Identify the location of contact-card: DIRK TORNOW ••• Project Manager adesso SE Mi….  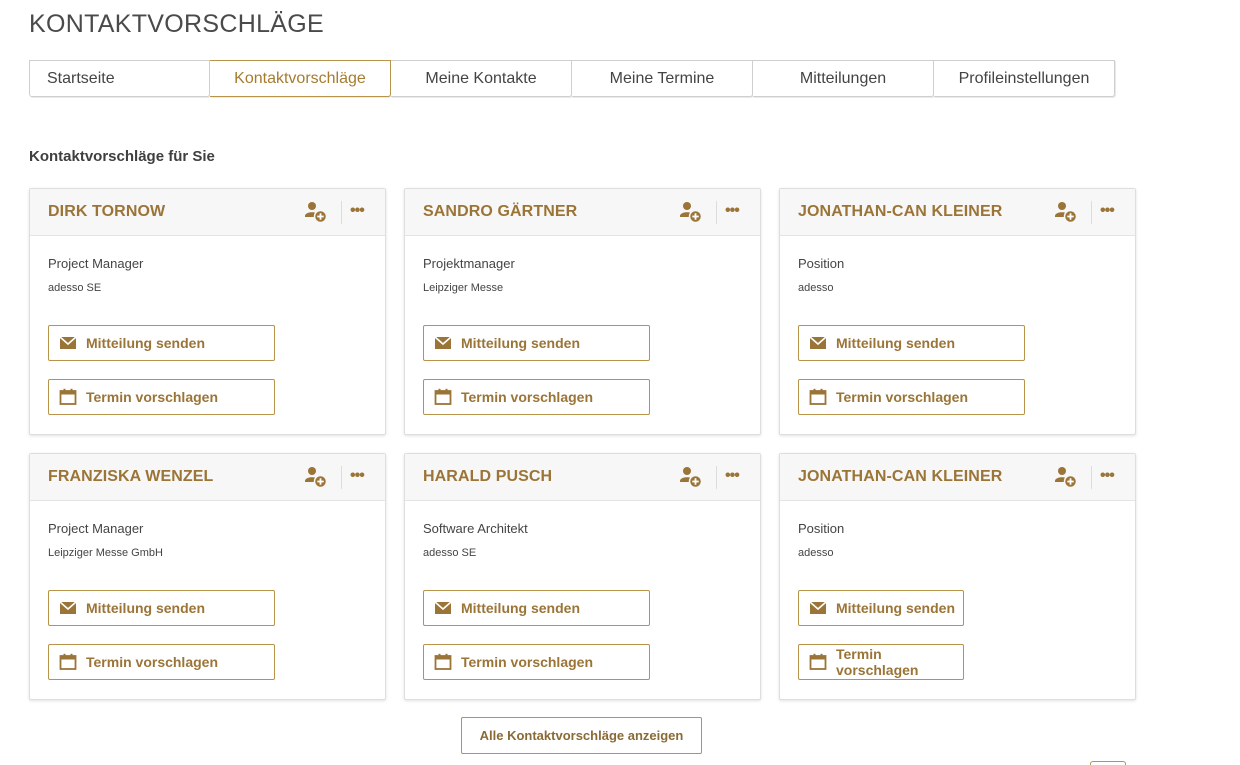
(207, 311).